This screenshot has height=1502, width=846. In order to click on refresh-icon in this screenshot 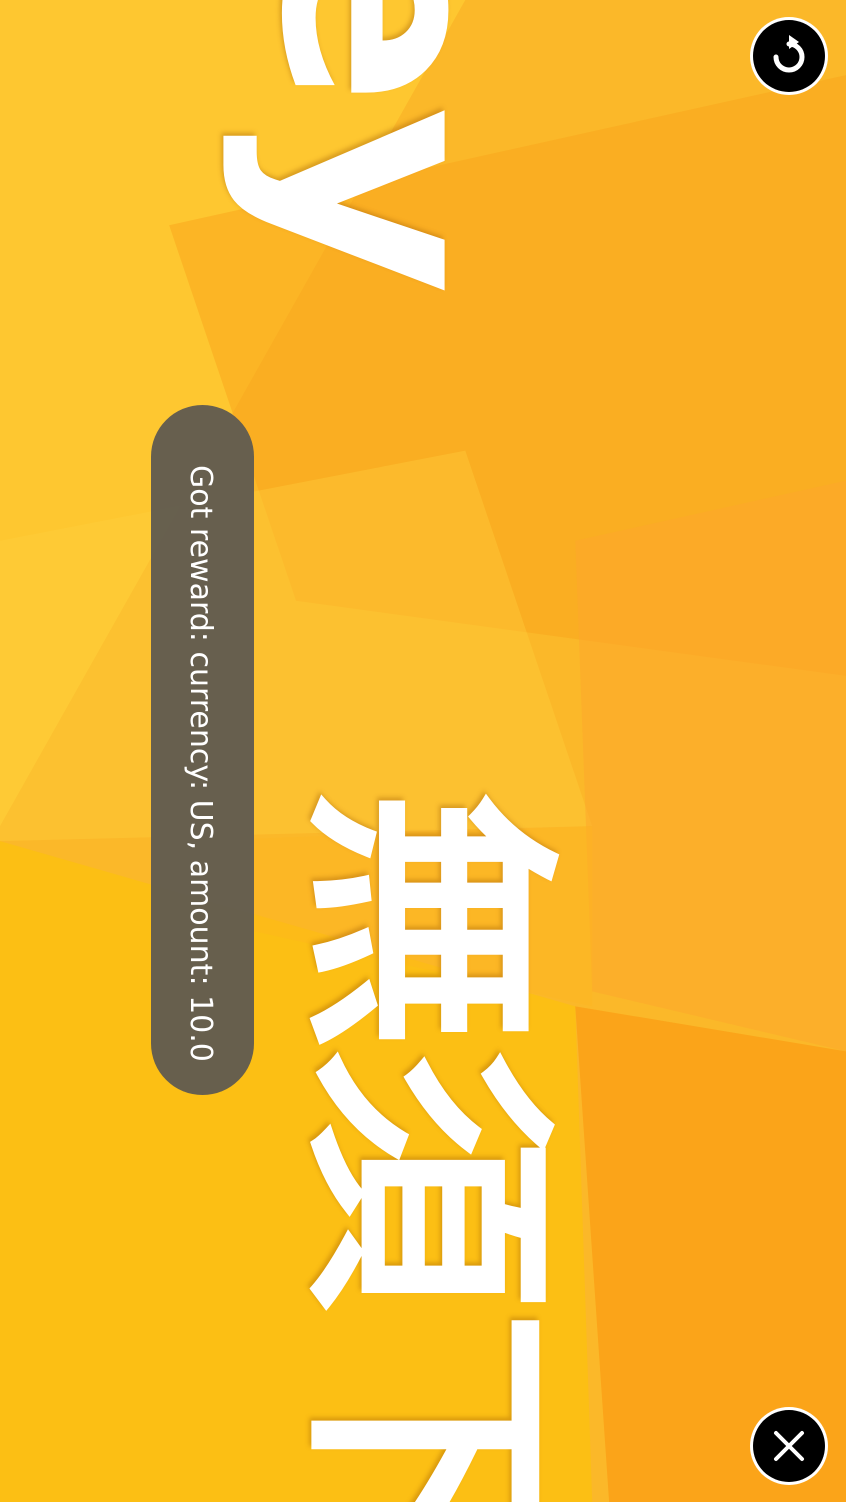, I will do `click(789, 54)`.